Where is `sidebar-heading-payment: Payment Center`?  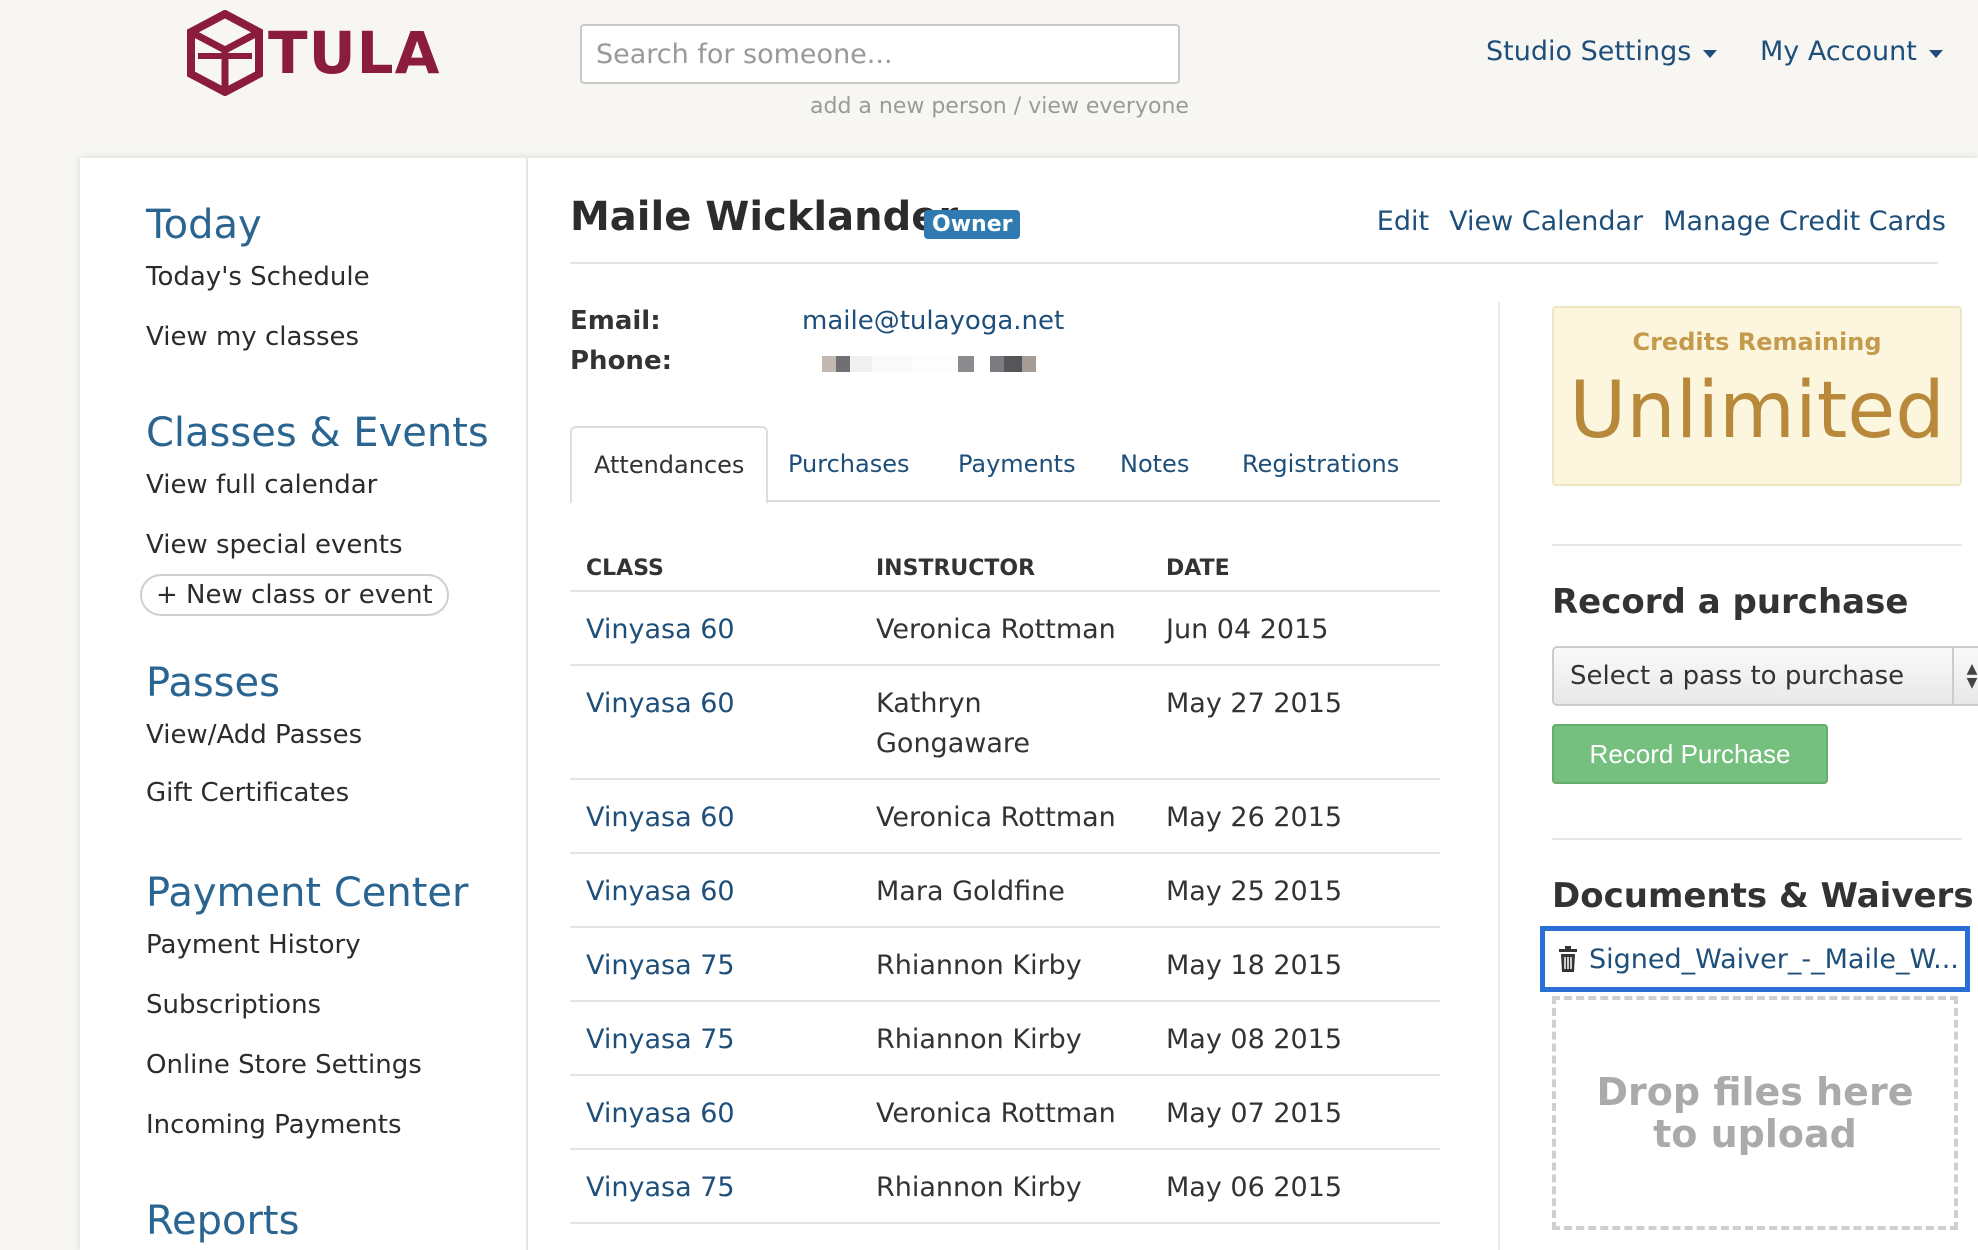
sidebar-heading-payment: Payment Center is located at coordinates (307, 893).